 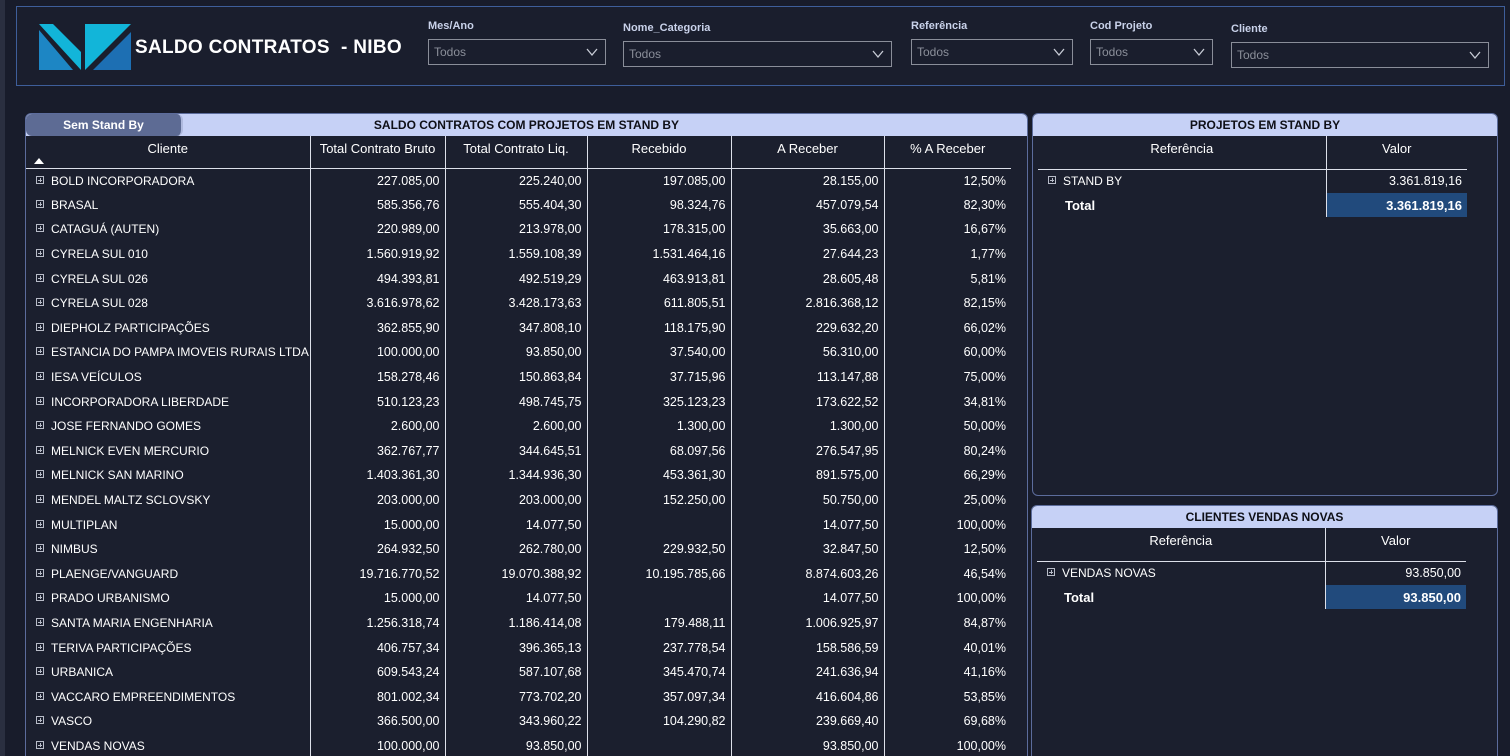 I want to click on cliente-cell: MULTIPLAN, so click(x=168, y=524).